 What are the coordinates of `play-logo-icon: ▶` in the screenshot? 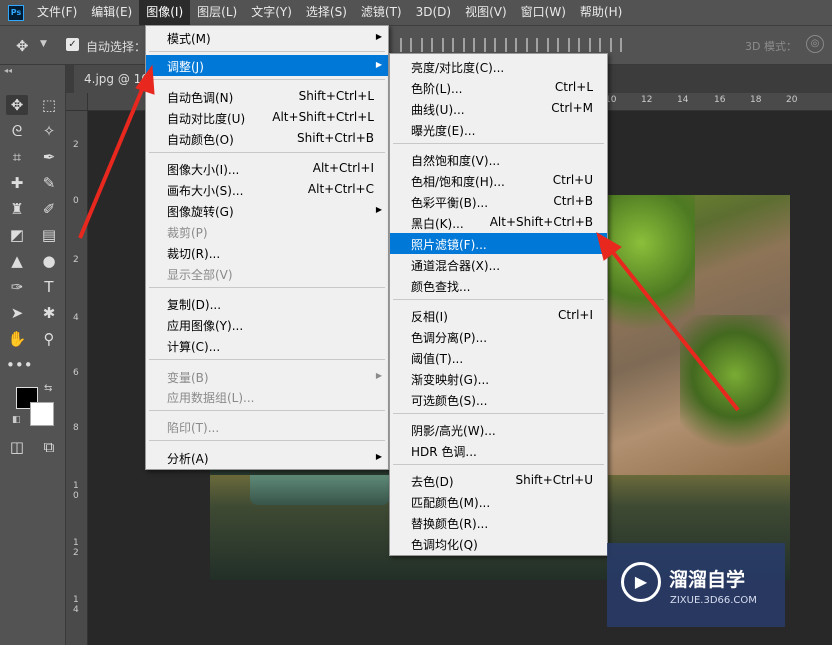 It's located at (641, 582).